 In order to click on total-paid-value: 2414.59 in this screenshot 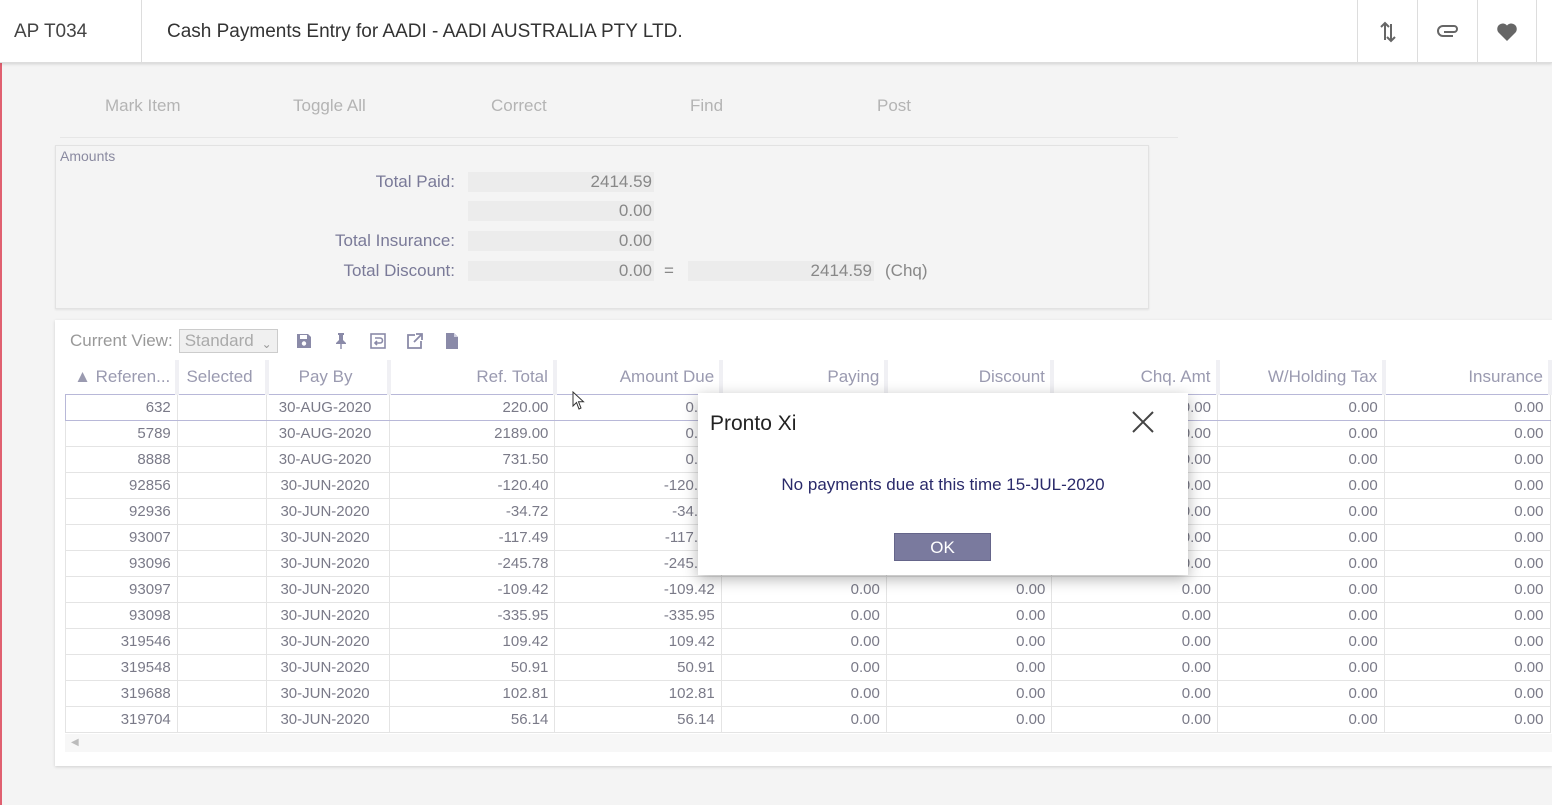, I will do `click(561, 182)`.